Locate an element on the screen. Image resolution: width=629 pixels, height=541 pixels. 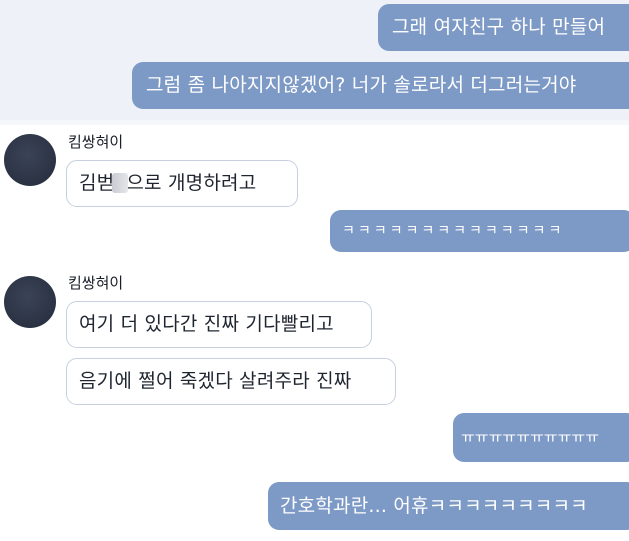
incoming-message: 음기에 쩔어 죽겠다 살려주라 진짜 is located at coordinates (231, 381).